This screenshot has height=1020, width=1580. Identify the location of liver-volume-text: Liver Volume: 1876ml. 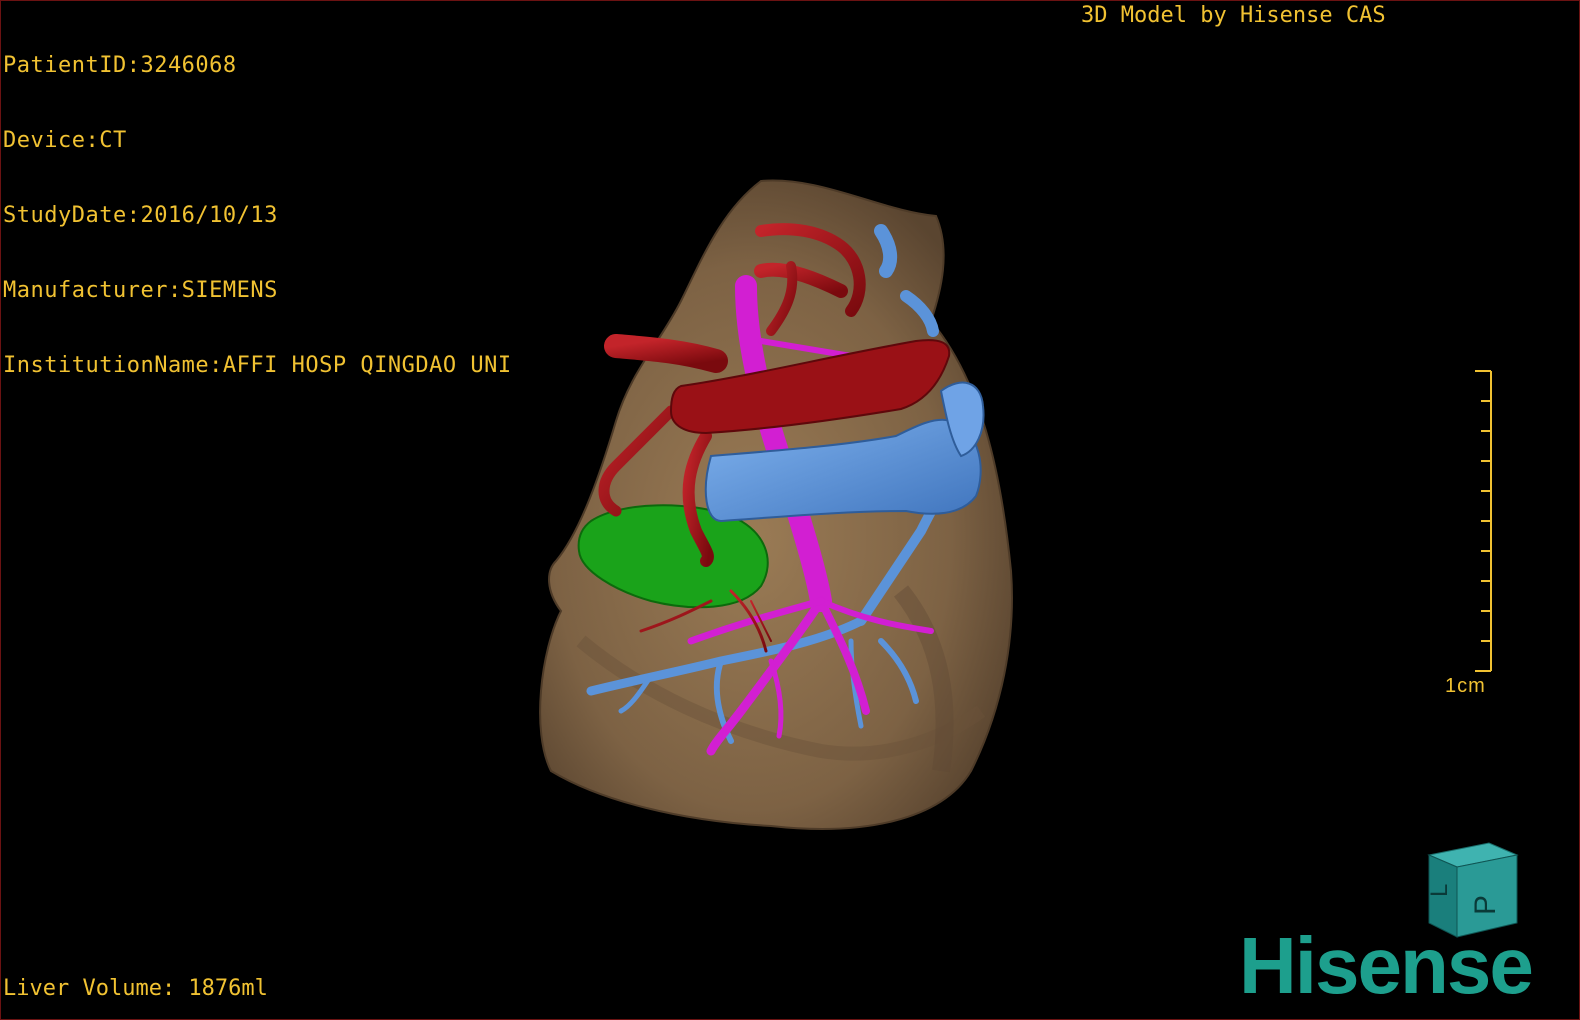
(135, 988).